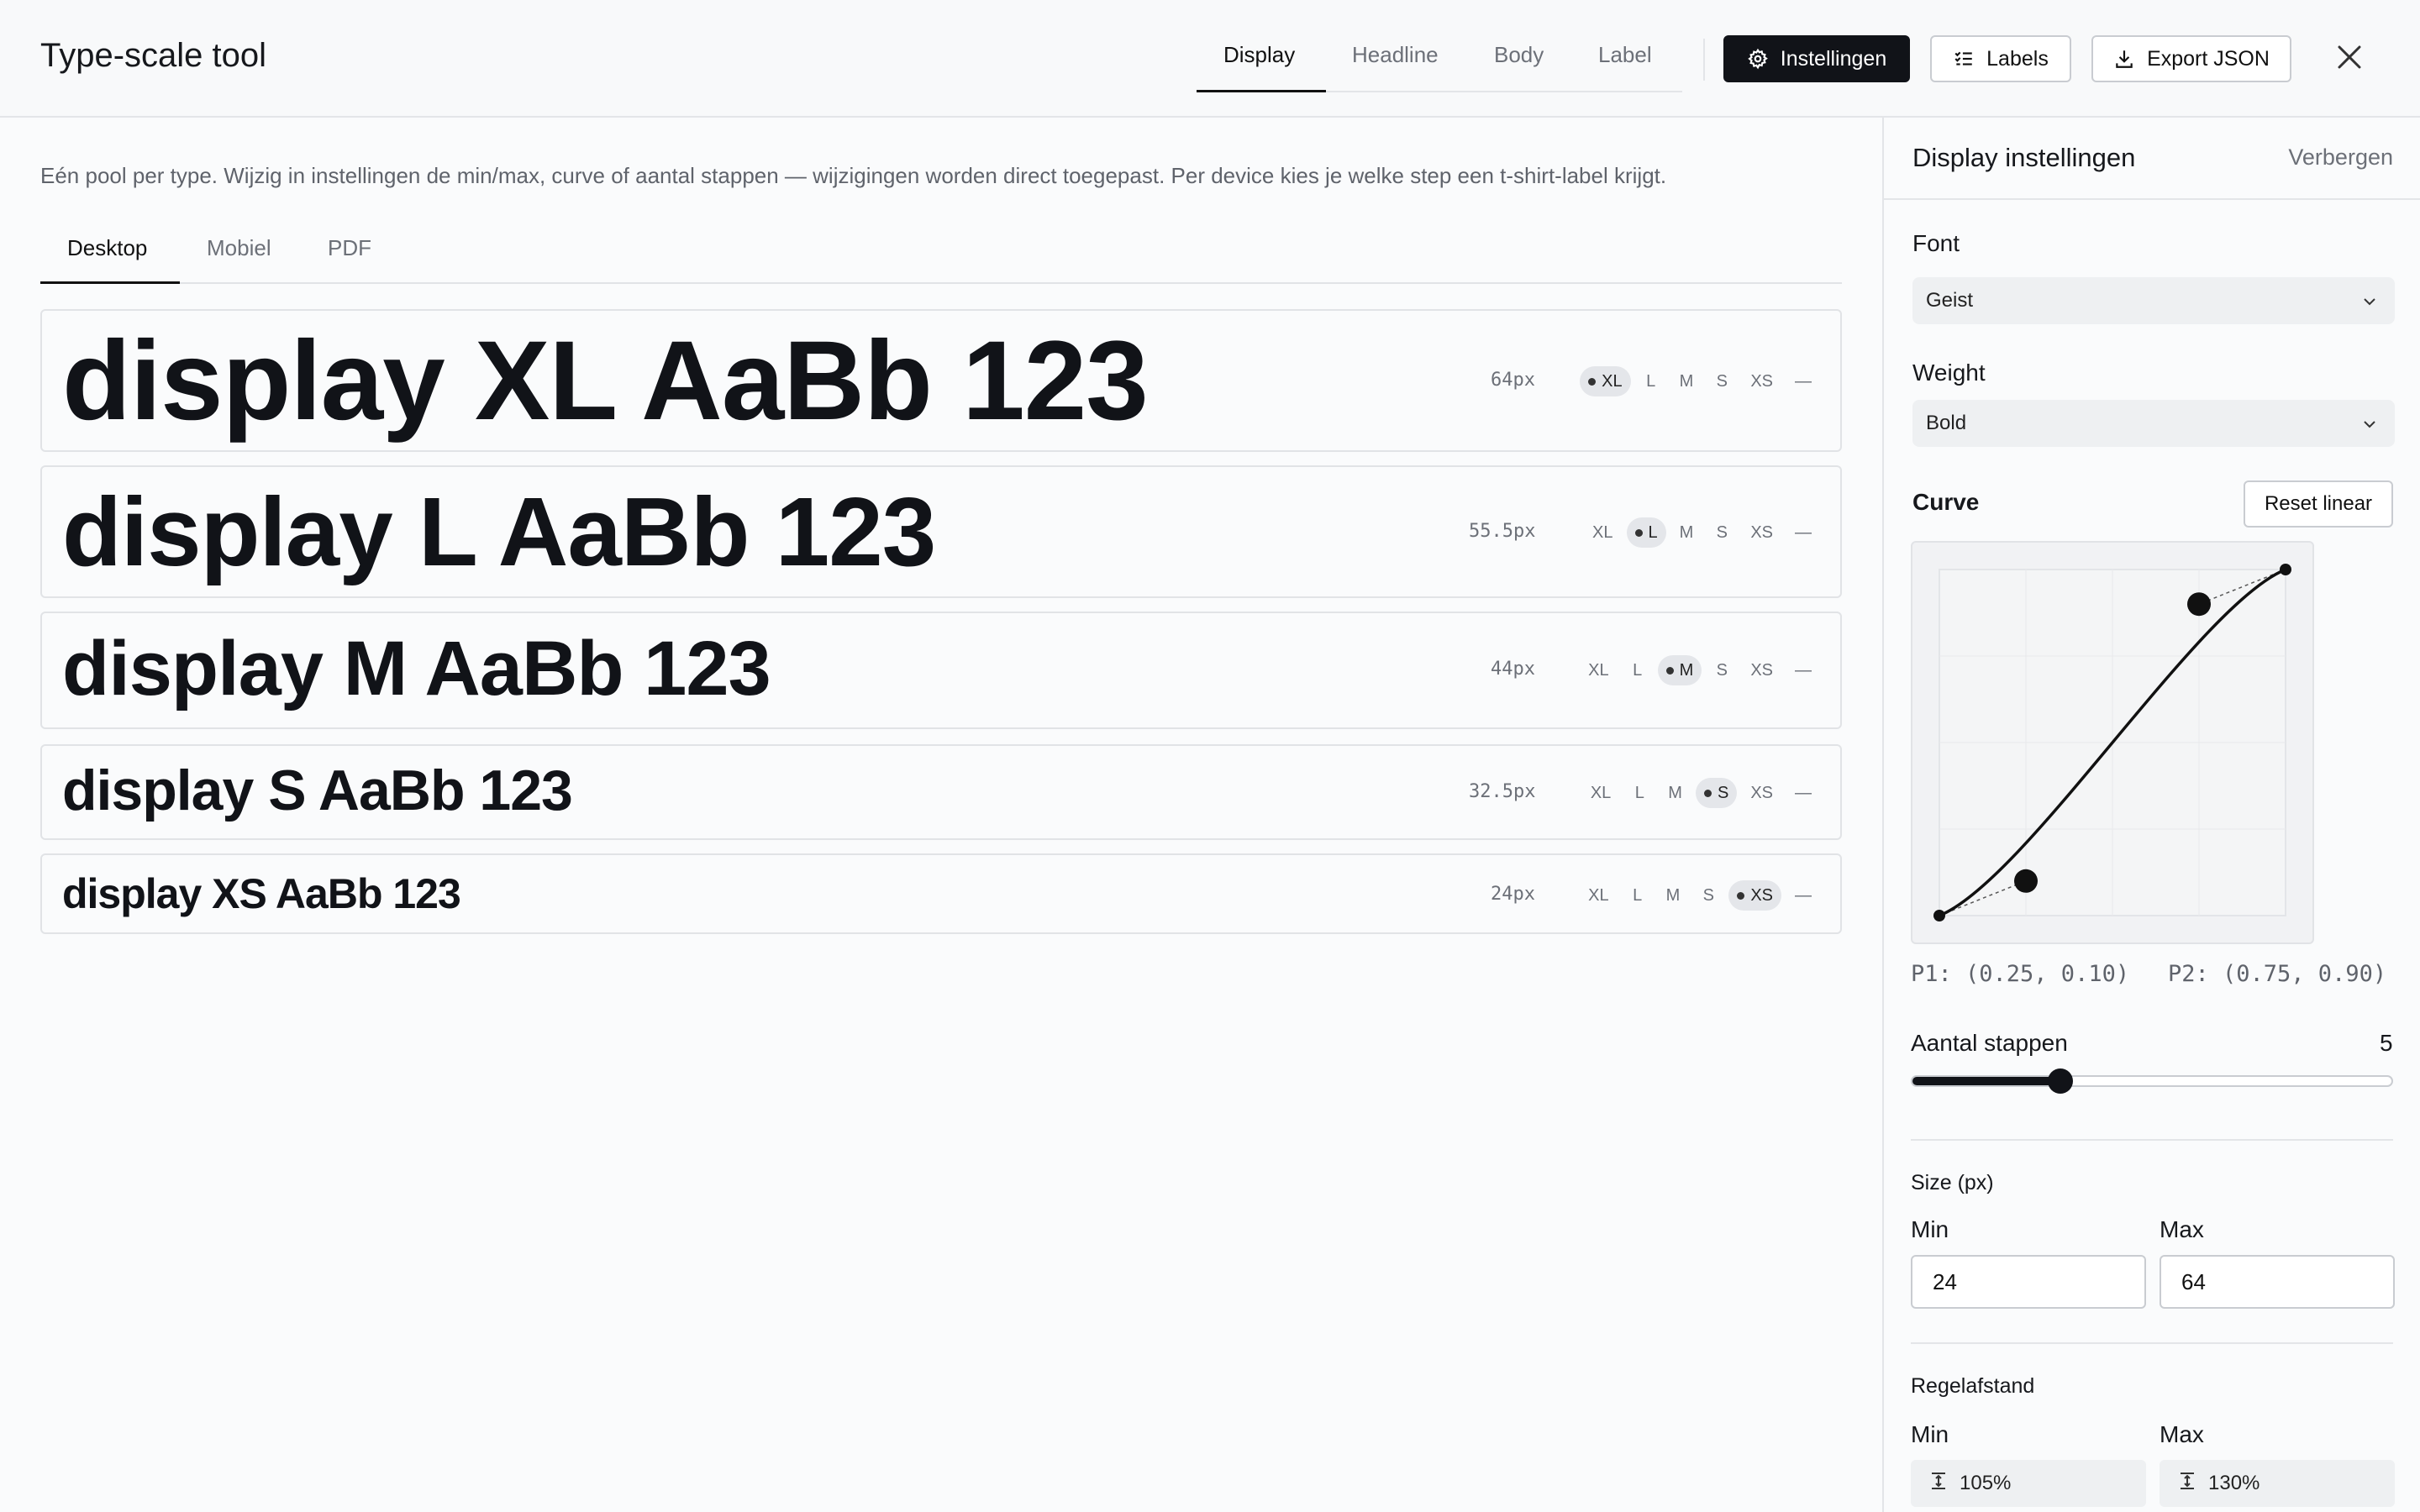 This screenshot has height=1512, width=2420. I want to click on steps-count-value: 5, so click(2387, 1043).